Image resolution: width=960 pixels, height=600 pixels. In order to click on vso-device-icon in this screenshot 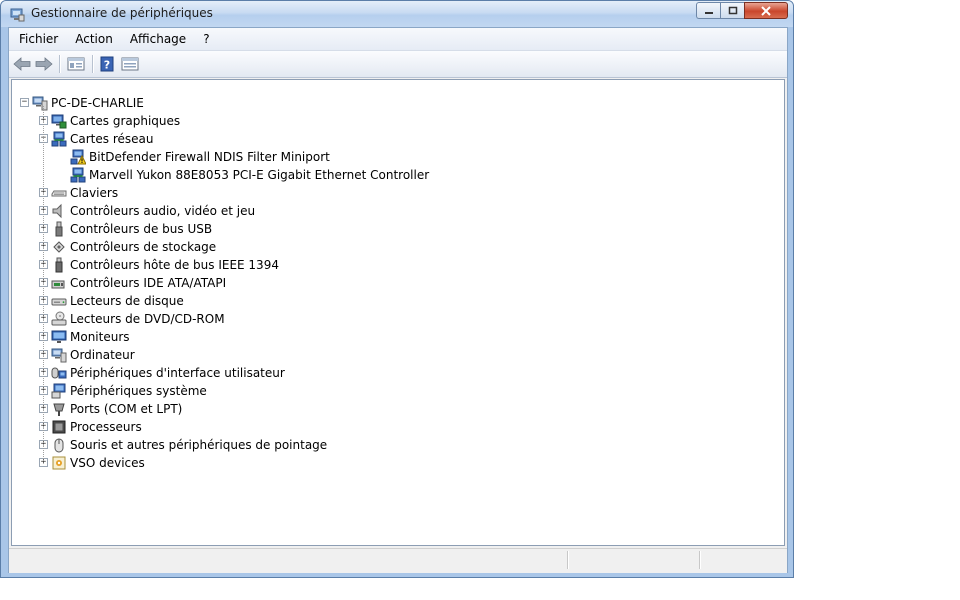, I will do `click(59, 463)`.